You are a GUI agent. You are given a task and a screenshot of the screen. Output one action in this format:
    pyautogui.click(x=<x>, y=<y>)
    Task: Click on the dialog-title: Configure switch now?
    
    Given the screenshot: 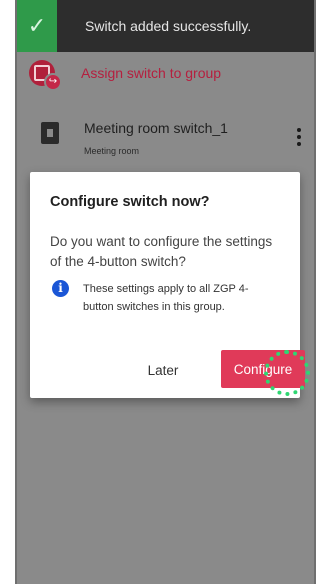 What is the action you would take?
    pyautogui.click(x=130, y=202)
    